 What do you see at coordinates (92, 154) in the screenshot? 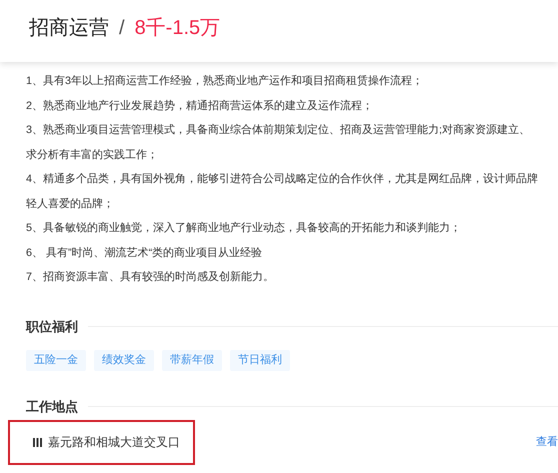
I see `requirement-line: 求分析有丰富的实践工作；` at bounding box center [92, 154].